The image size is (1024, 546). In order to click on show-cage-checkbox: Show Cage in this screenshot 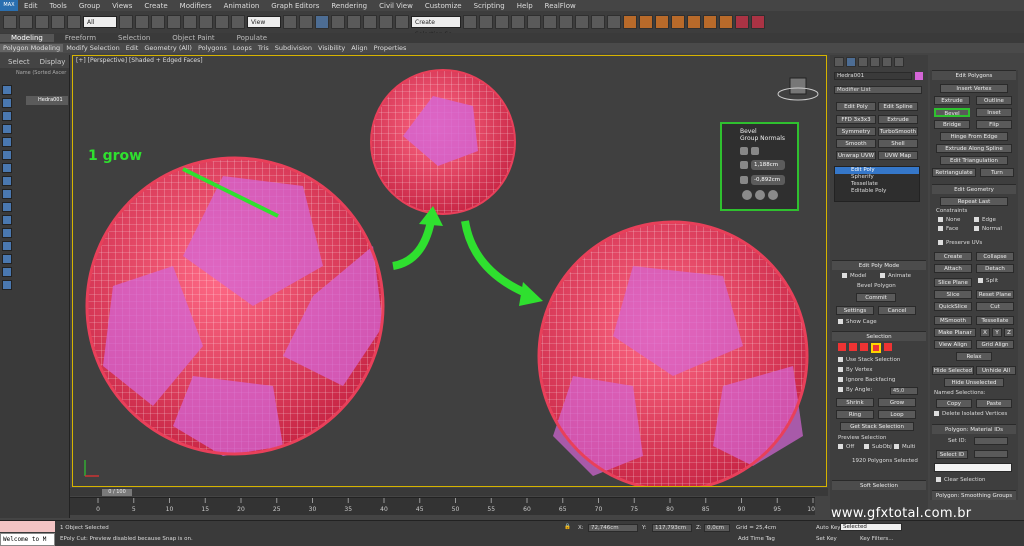, I will do `click(857, 322)`.